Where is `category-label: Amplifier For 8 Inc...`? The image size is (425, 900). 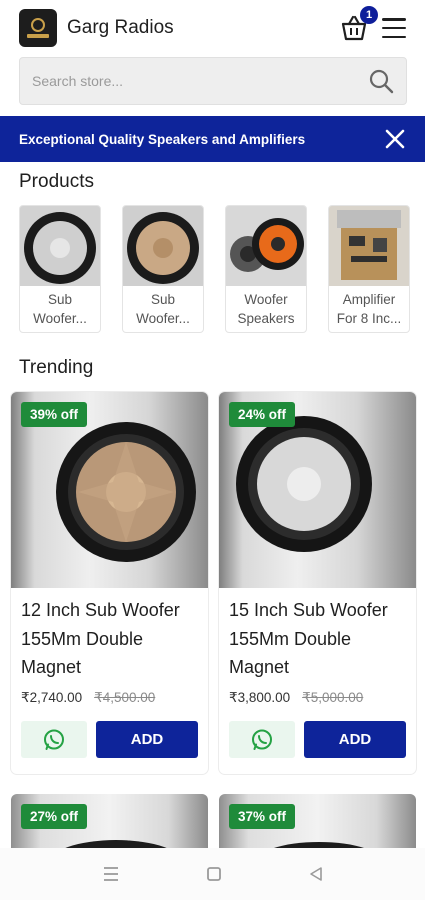 category-label: Amplifier For 8 Inc... is located at coordinates (369, 309).